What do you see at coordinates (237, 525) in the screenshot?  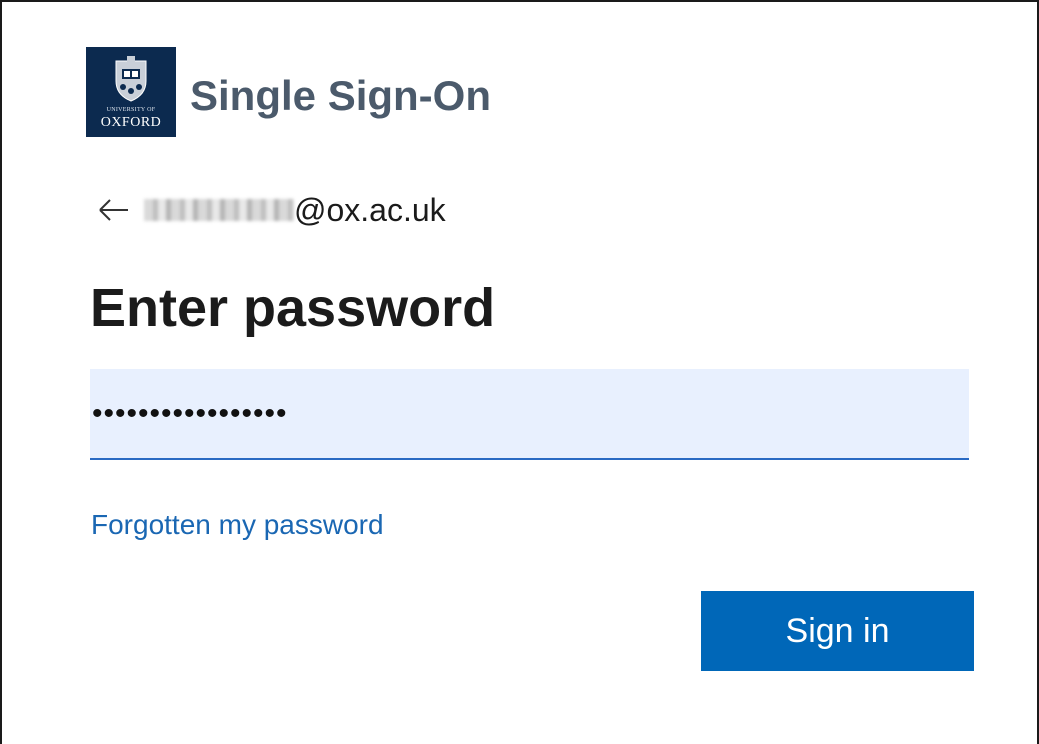 I see `forgotten-password-link: Forgotten my password` at bounding box center [237, 525].